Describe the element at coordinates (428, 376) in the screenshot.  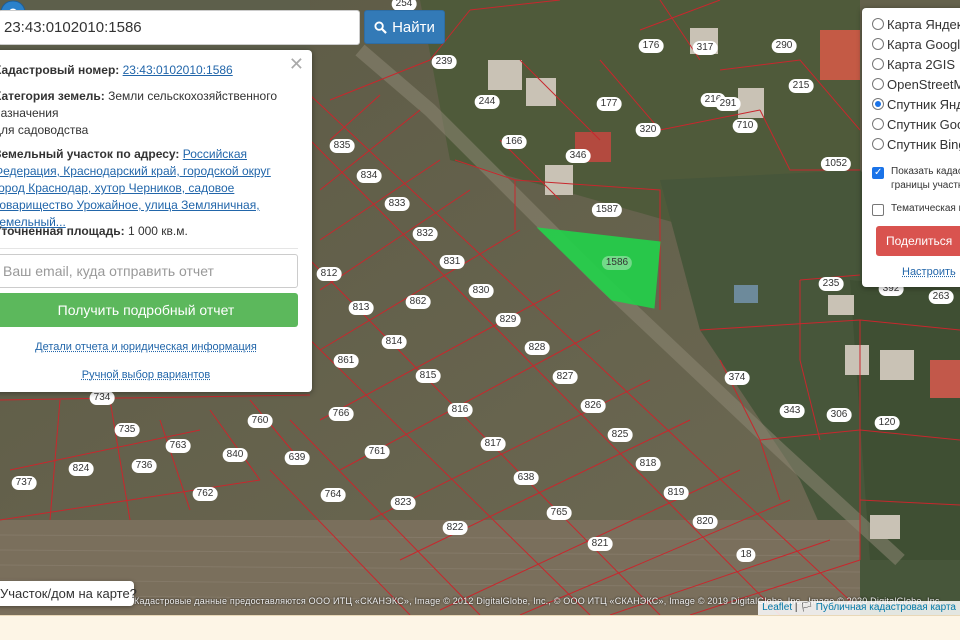
I see `parcel-number-label: 815` at that location.